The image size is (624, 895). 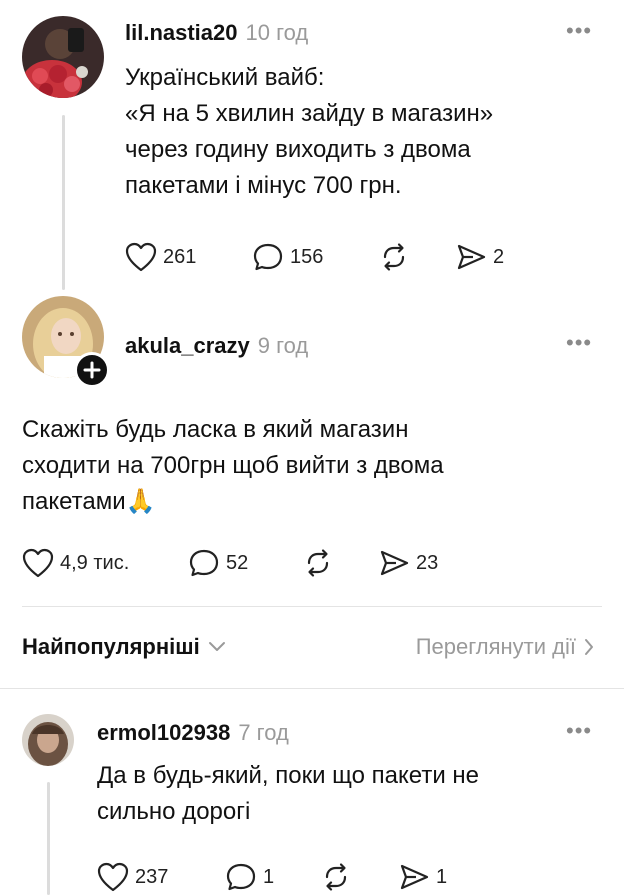 I want to click on share-count: 2, so click(x=499, y=256).